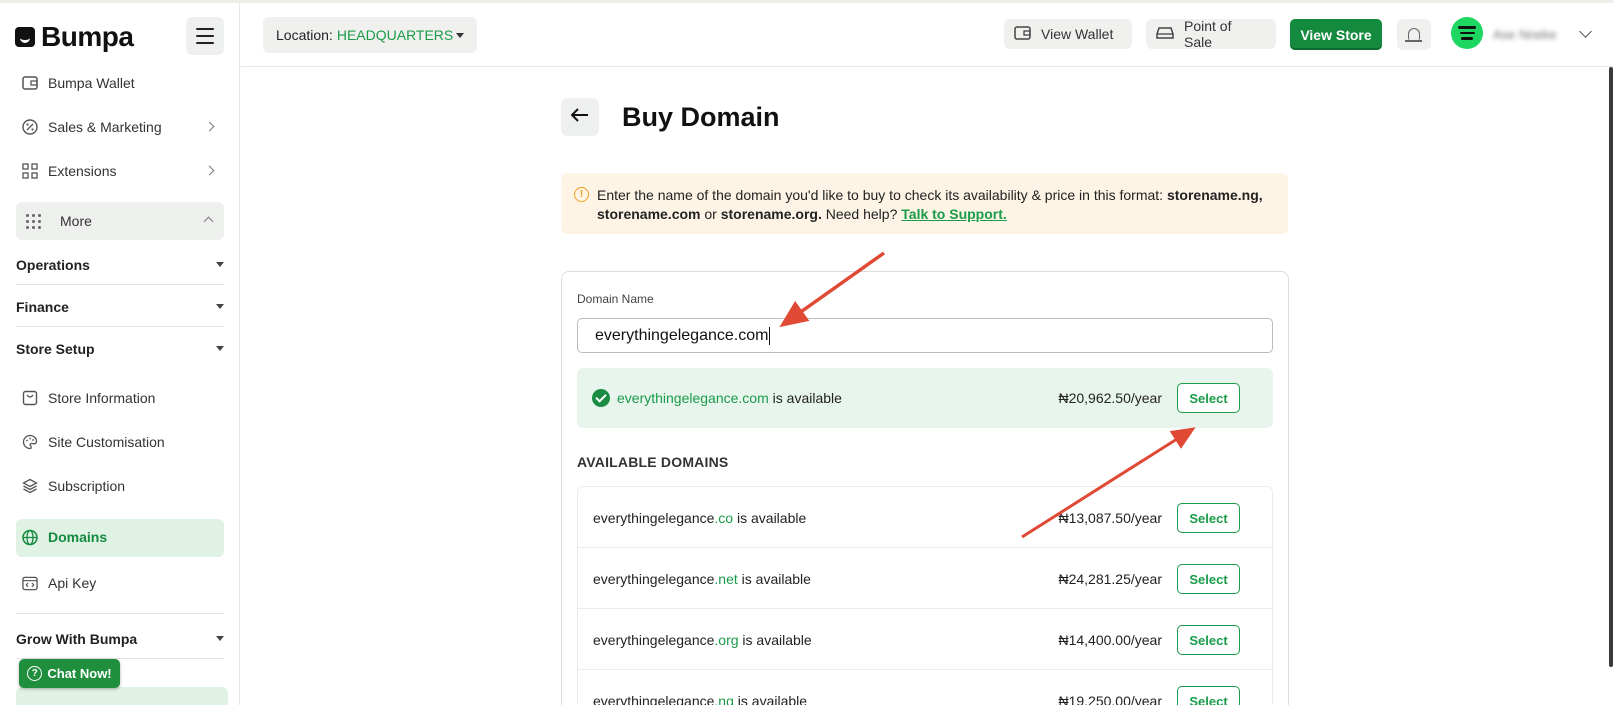 This screenshot has height=705, width=1613. Describe the element at coordinates (87, 36) in the screenshot. I see `brand-name: Bumpa` at that location.